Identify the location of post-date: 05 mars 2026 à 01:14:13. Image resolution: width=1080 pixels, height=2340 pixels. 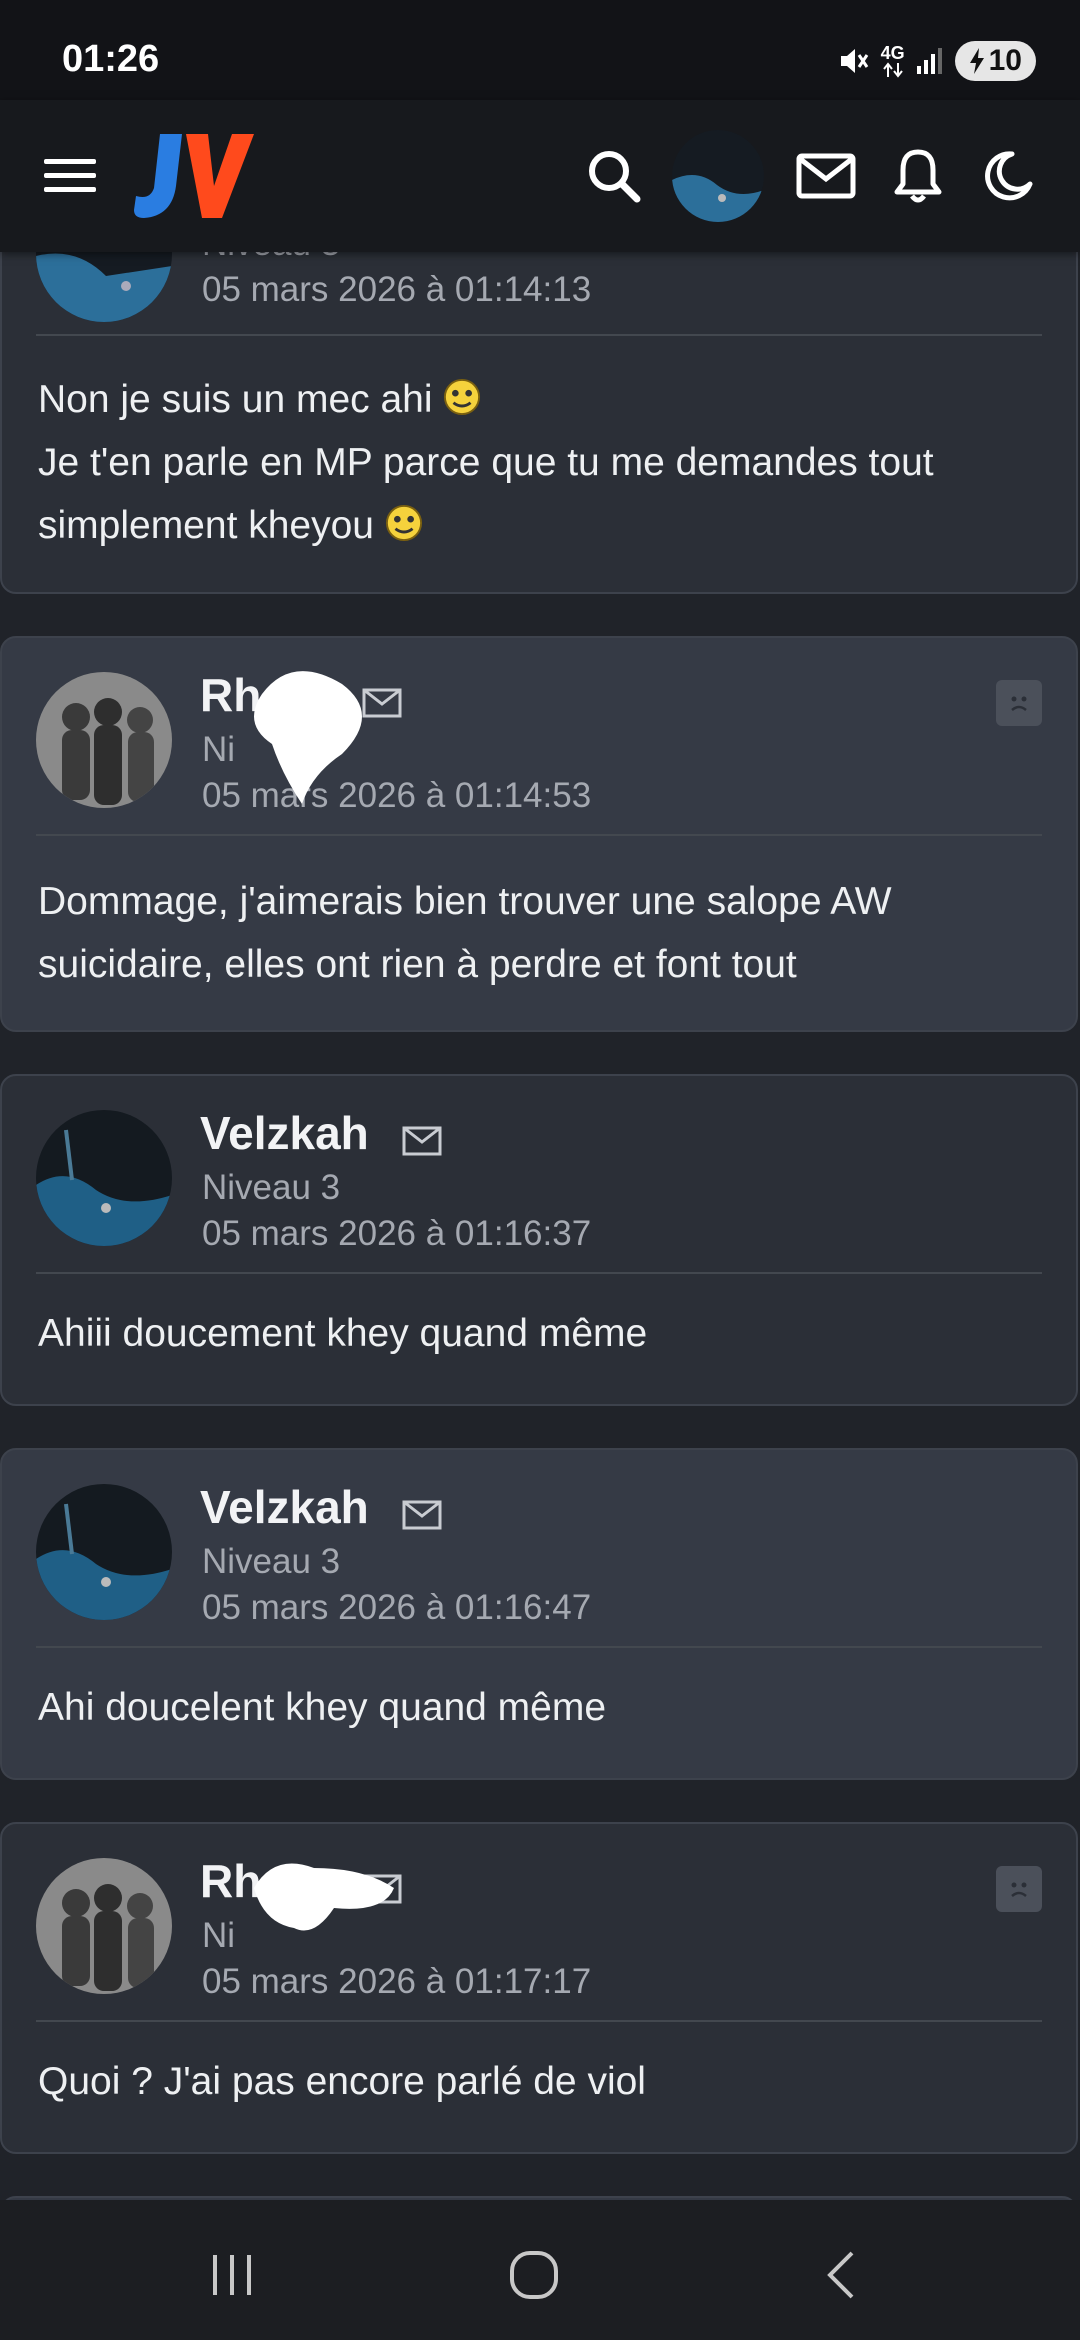
(397, 289).